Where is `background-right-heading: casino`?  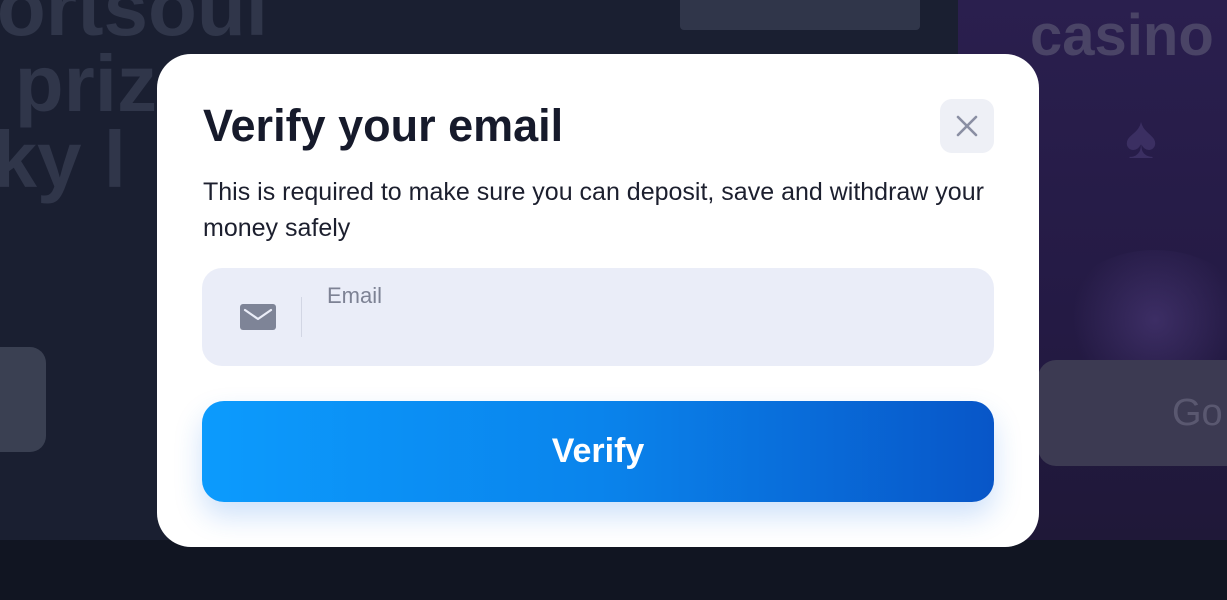
background-right-heading: casino is located at coordinates (1122, 35).